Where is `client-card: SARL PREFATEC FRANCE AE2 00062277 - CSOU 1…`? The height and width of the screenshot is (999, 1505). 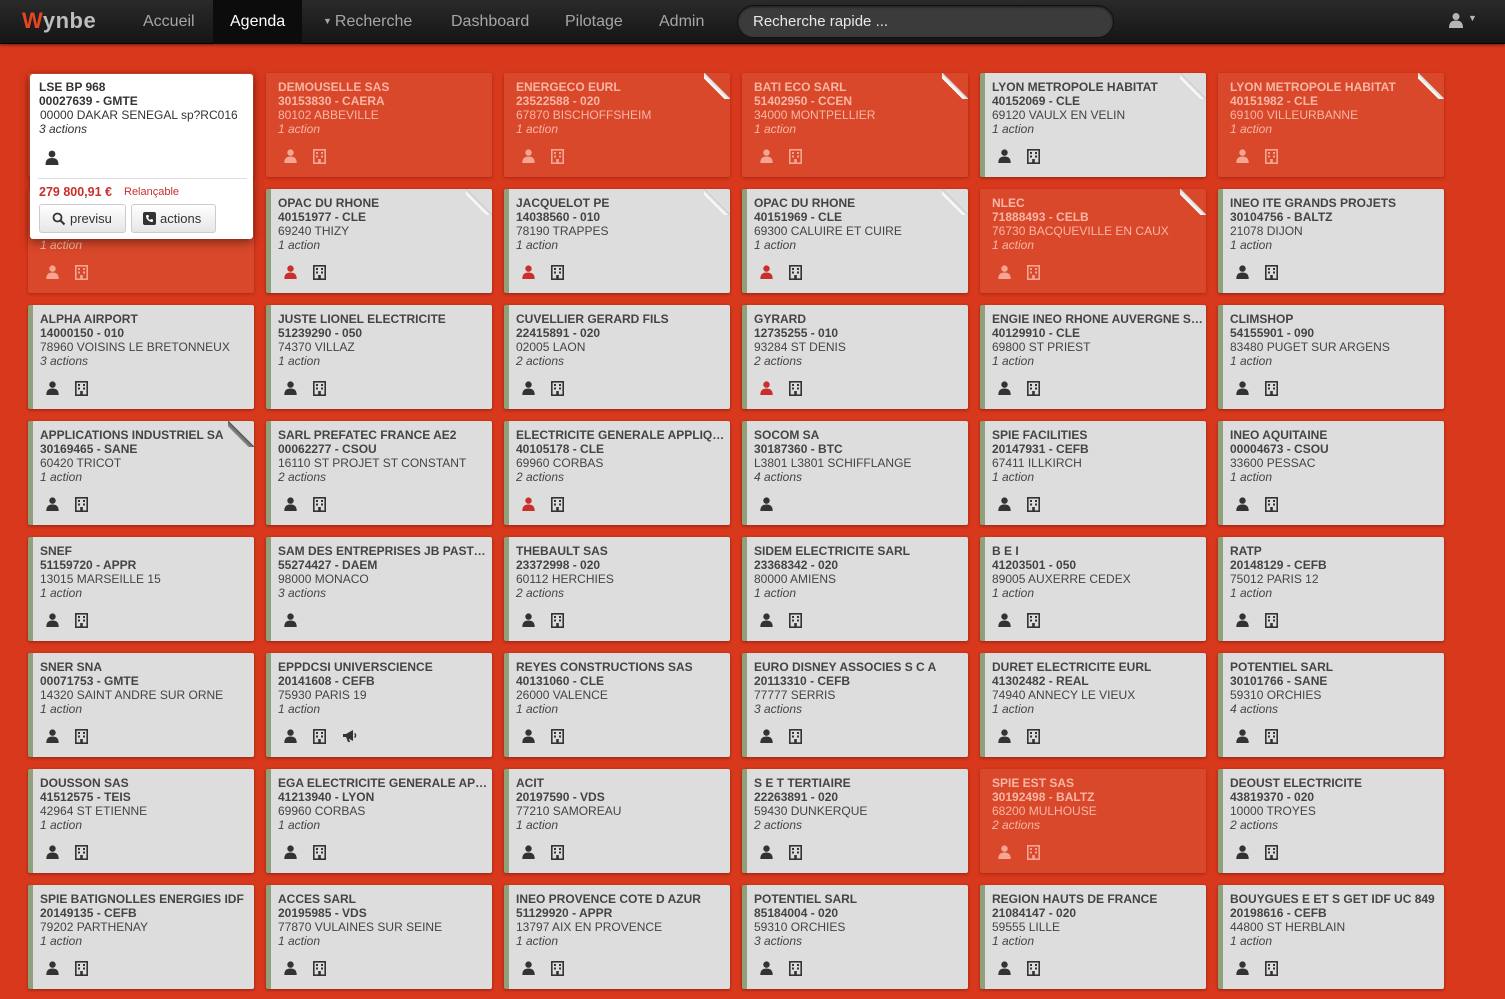
client-card: SARL PREFATEC FRANCE AE2 00062277 - CSOU 1… is located at coordinates (379, 473).